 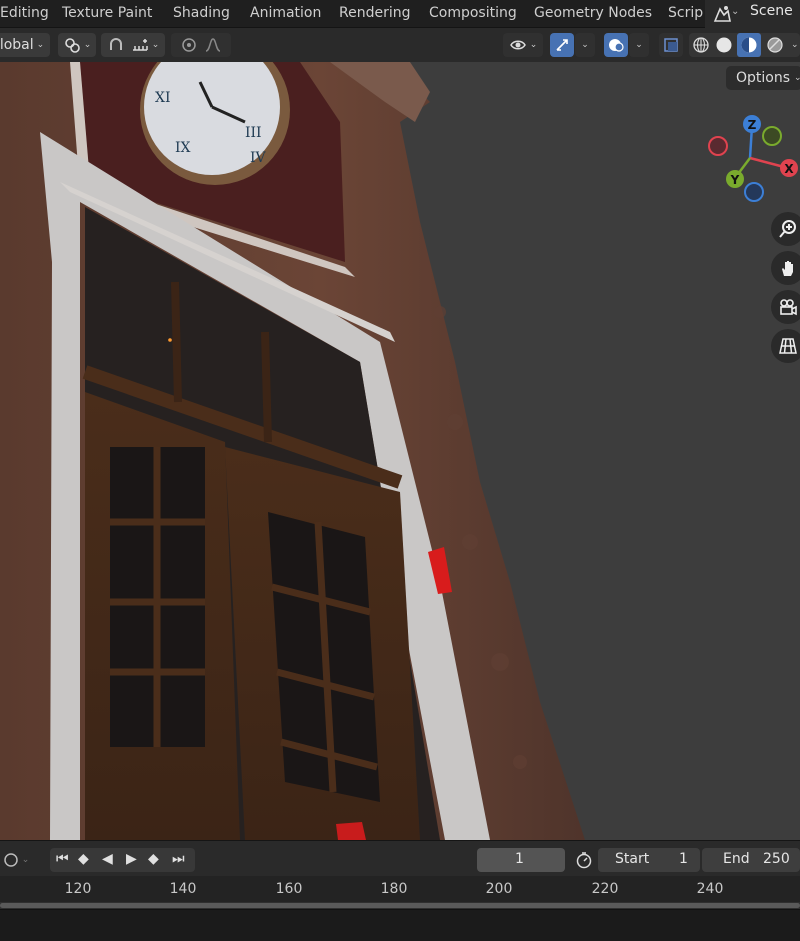 What do you see at coordinates (775, 45) in the screenshot?
I see `rendered-shading-icon` at bounding box center [775, 45].